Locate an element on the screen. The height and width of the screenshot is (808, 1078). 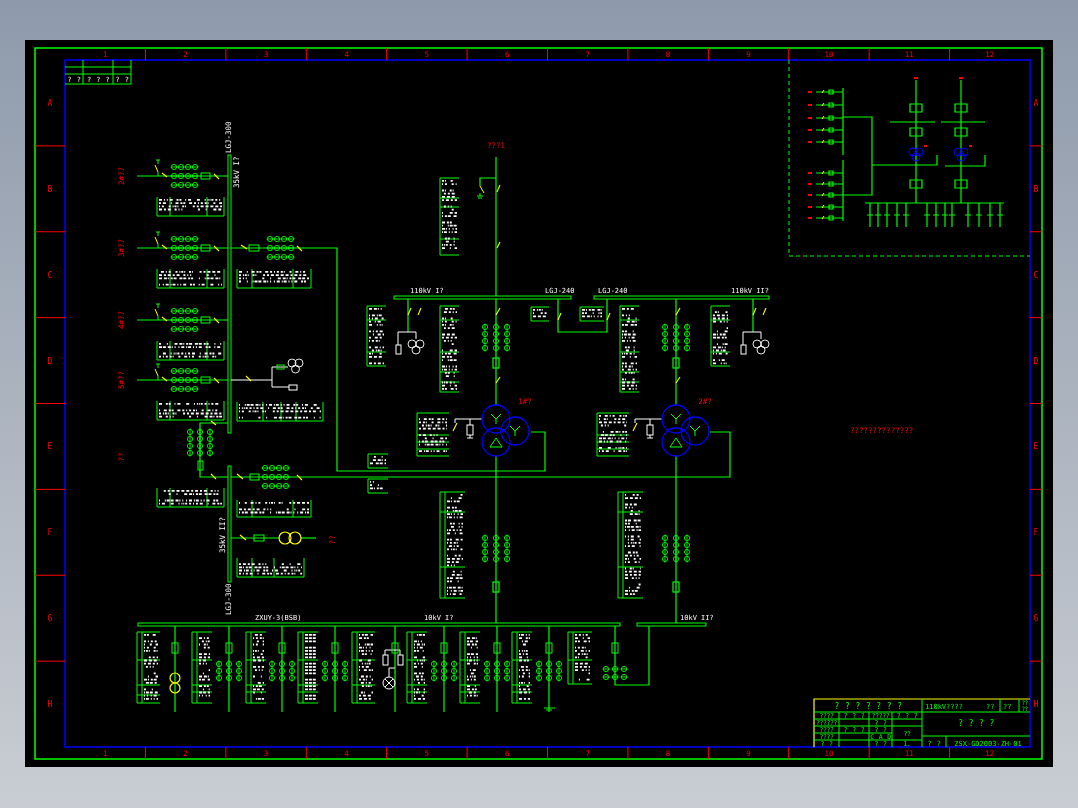
busbar is located at coordinates (671, 624).